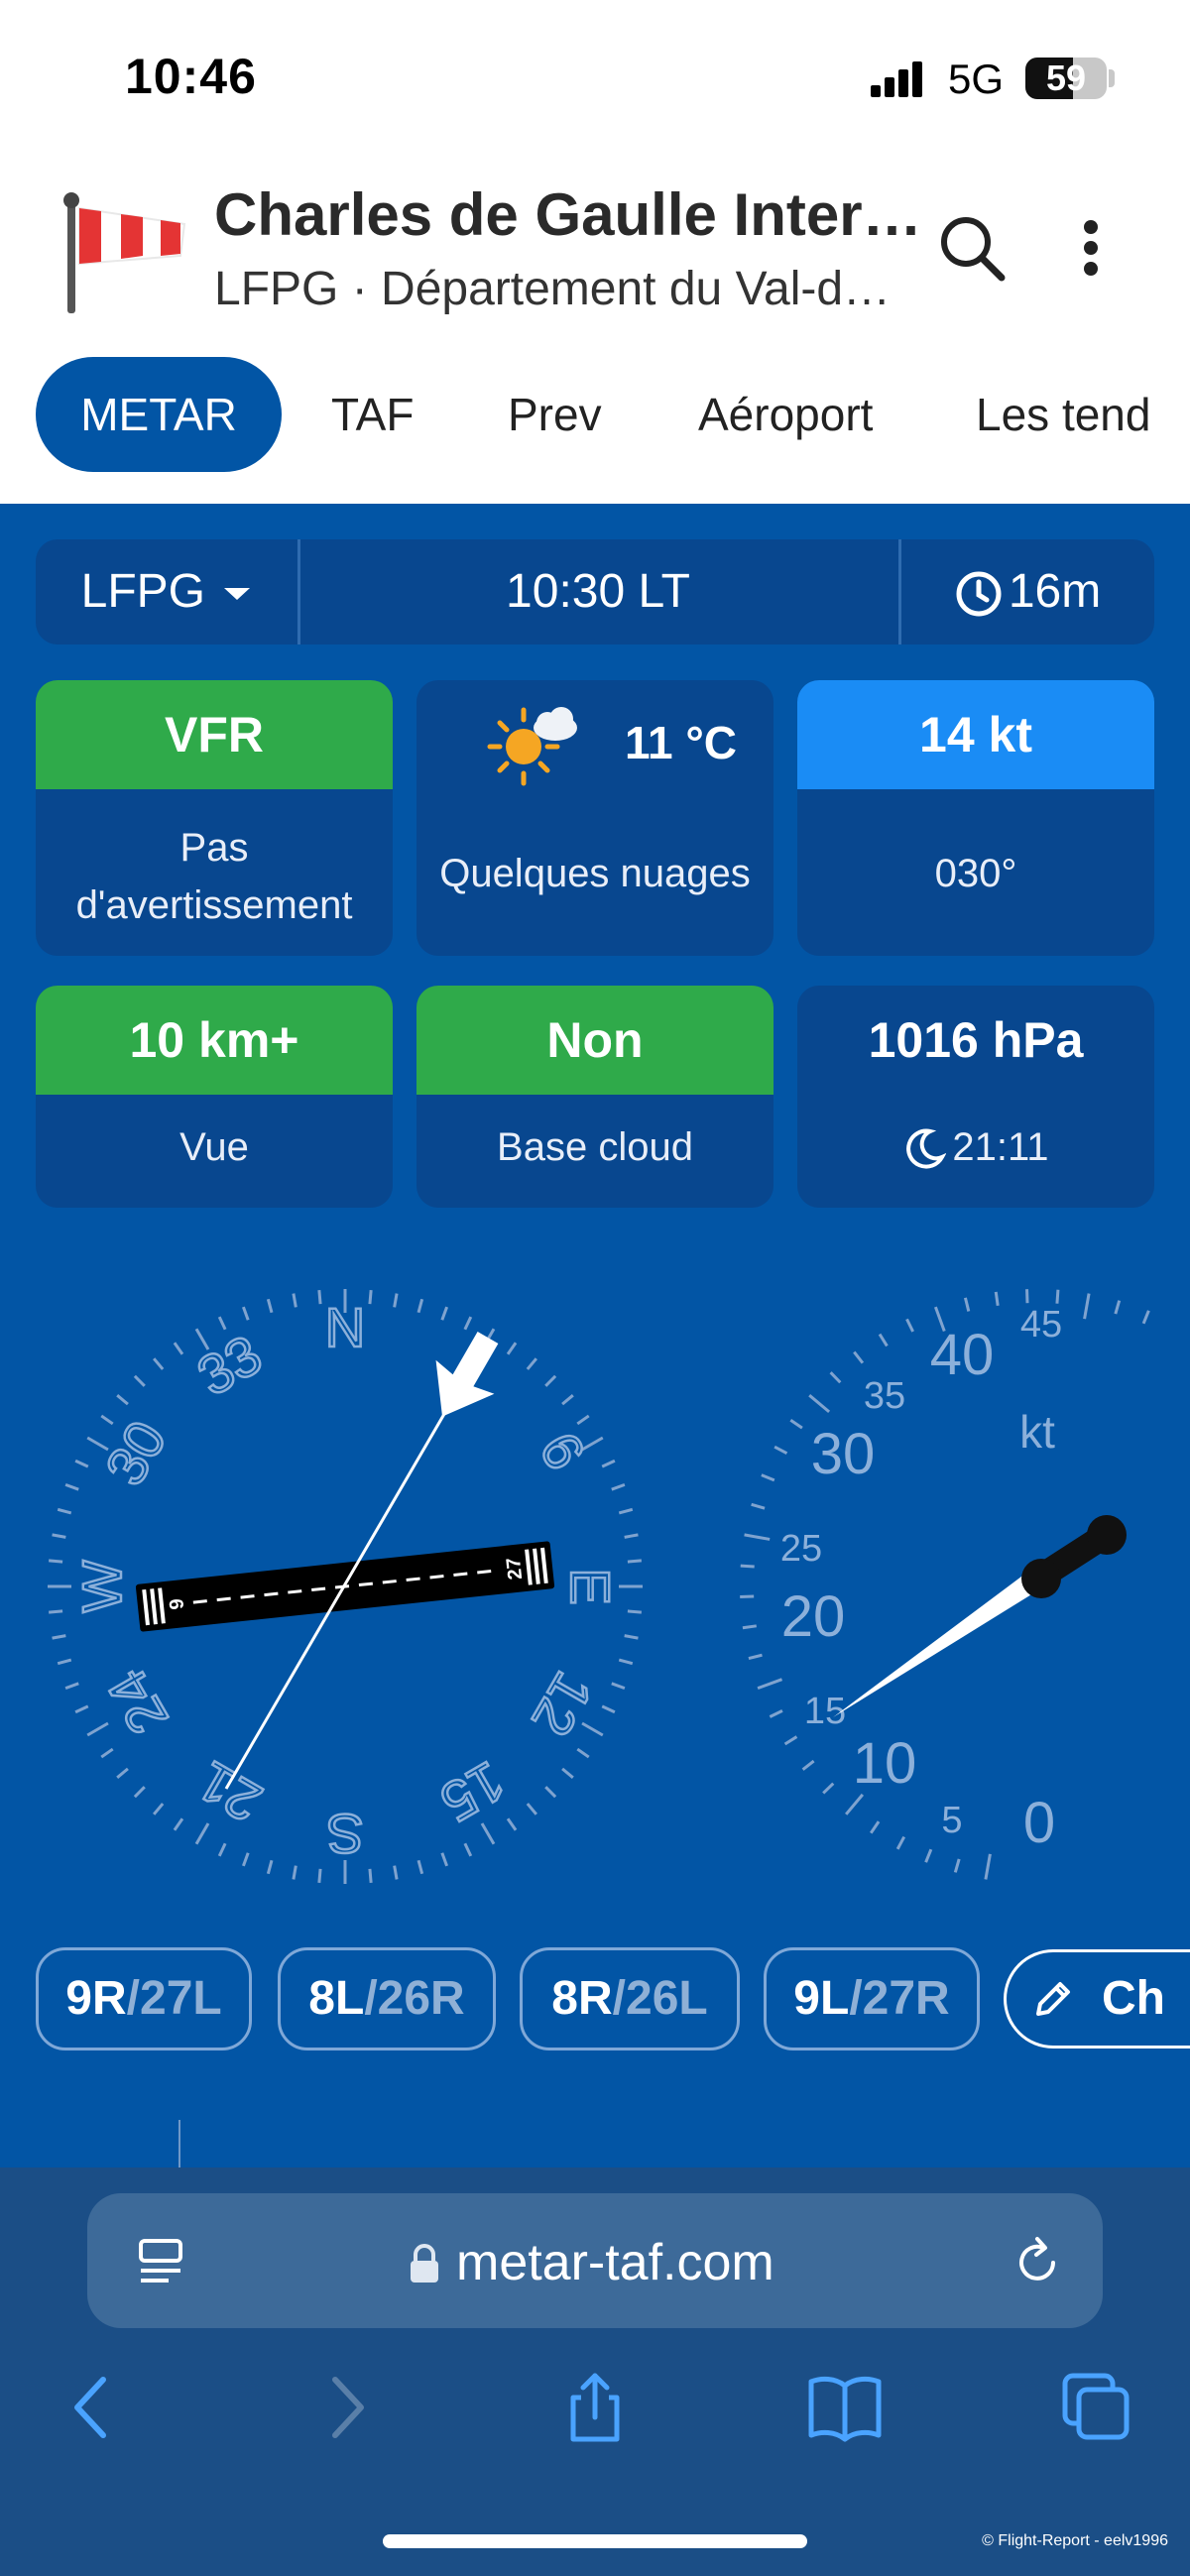 This screenshot has width=1190, height=2576. What do you see at coordinates (1000, 1147) in the screenshot?
I see `sunset-text: 21:11` at bounding box center [1000, 1147].